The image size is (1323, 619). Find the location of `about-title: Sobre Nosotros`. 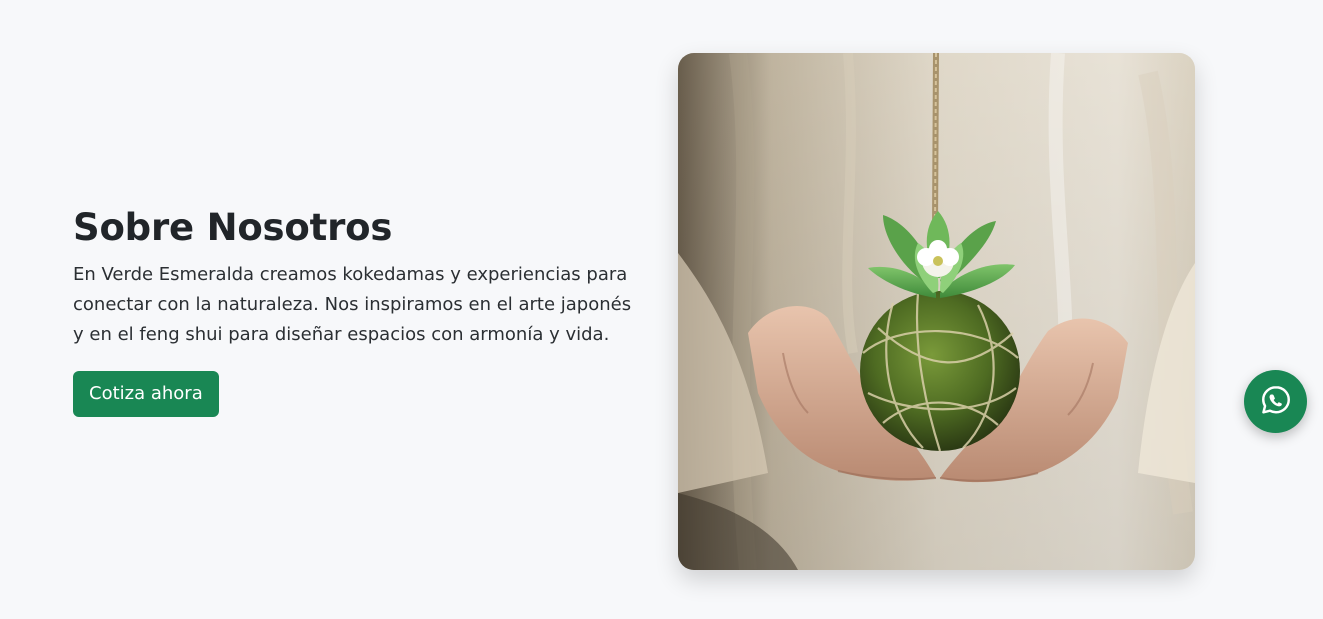

about-title: Sobre Nosotros is located at coordinates (233, 227).